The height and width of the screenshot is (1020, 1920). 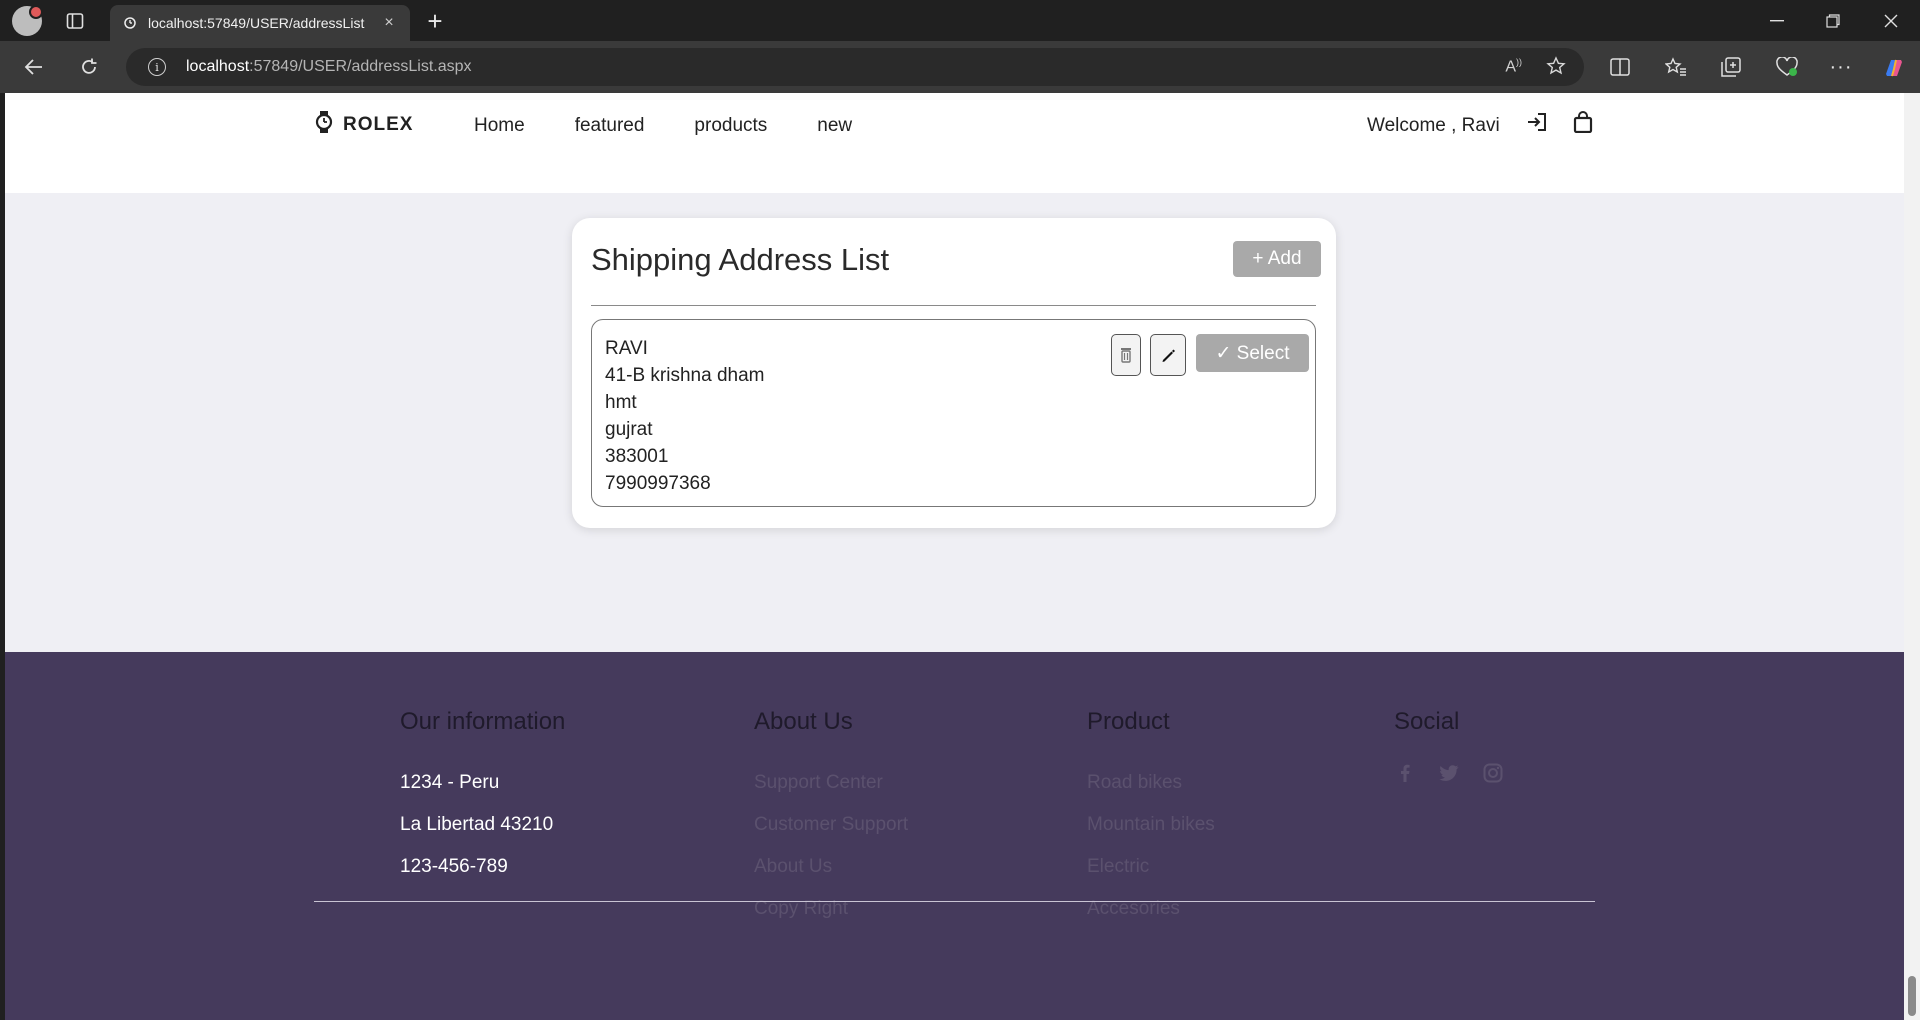 I want to click on tab-title: localhost:57849/USER/addressList, so click(x=256, y=23).